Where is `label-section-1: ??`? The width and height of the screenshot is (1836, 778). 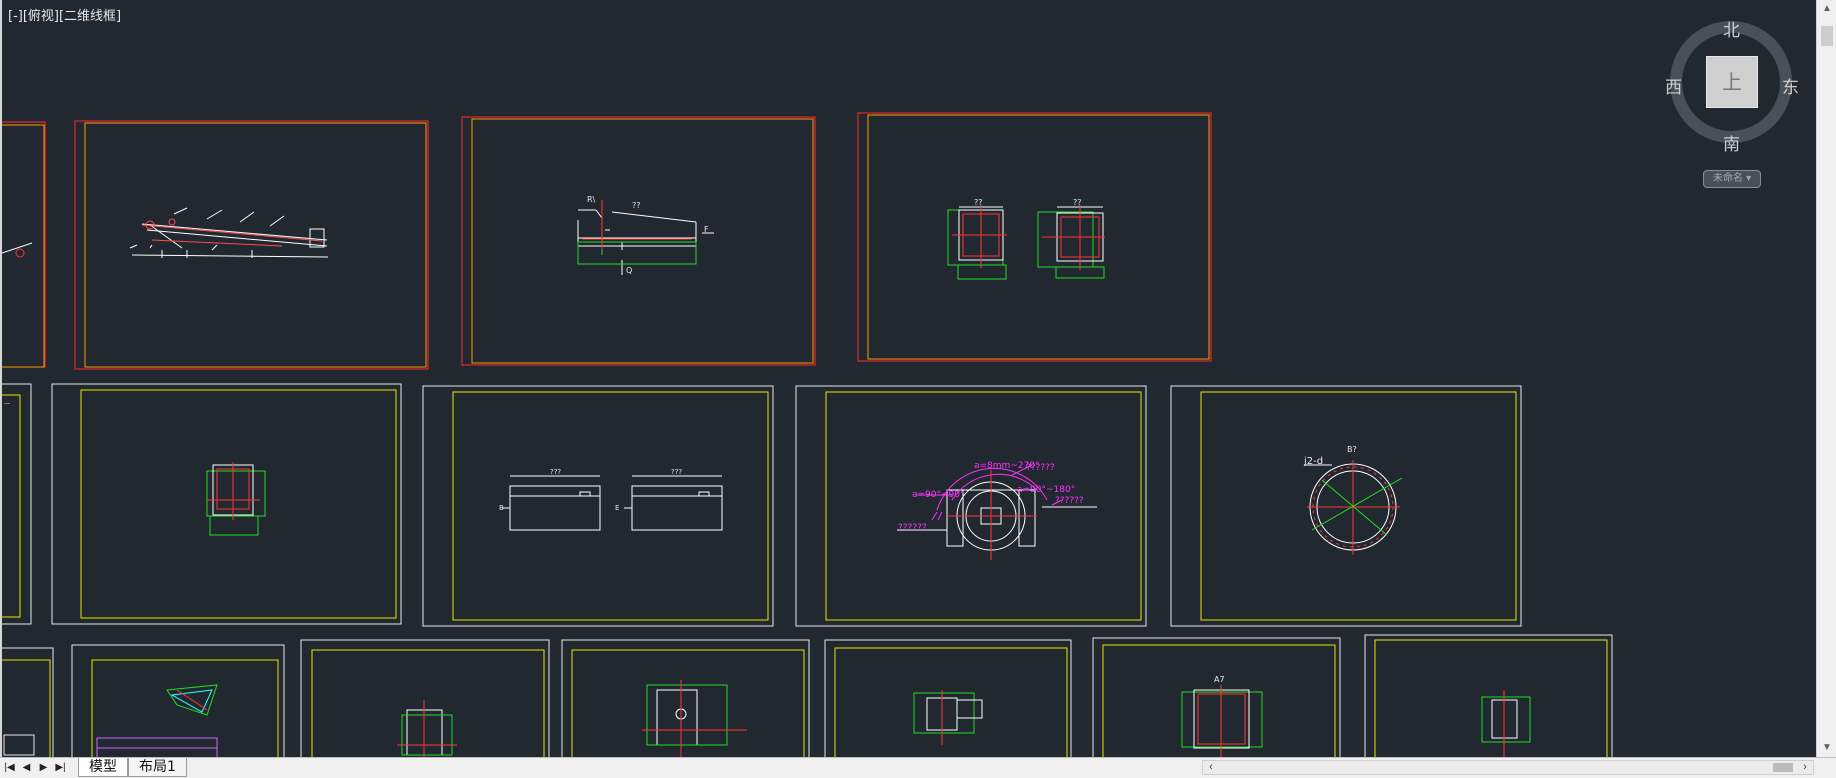
label-section-1: ?? is located at coordinates (636, 205).